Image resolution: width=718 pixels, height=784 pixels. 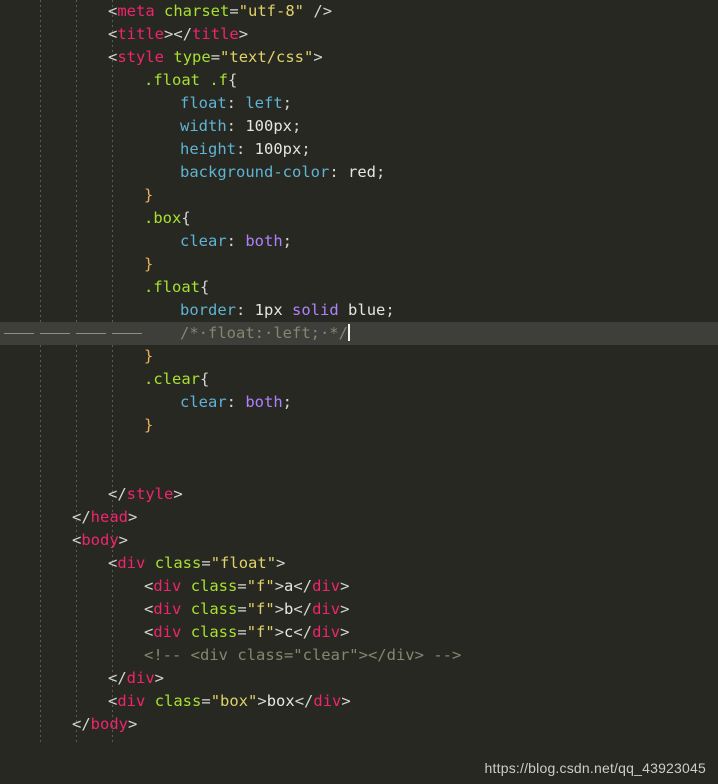 What do you see at coordinates (359, 333) in the screenshot?
I see `code-line-active: /*·float:·left;·*/` at bounding box center [359, 333].